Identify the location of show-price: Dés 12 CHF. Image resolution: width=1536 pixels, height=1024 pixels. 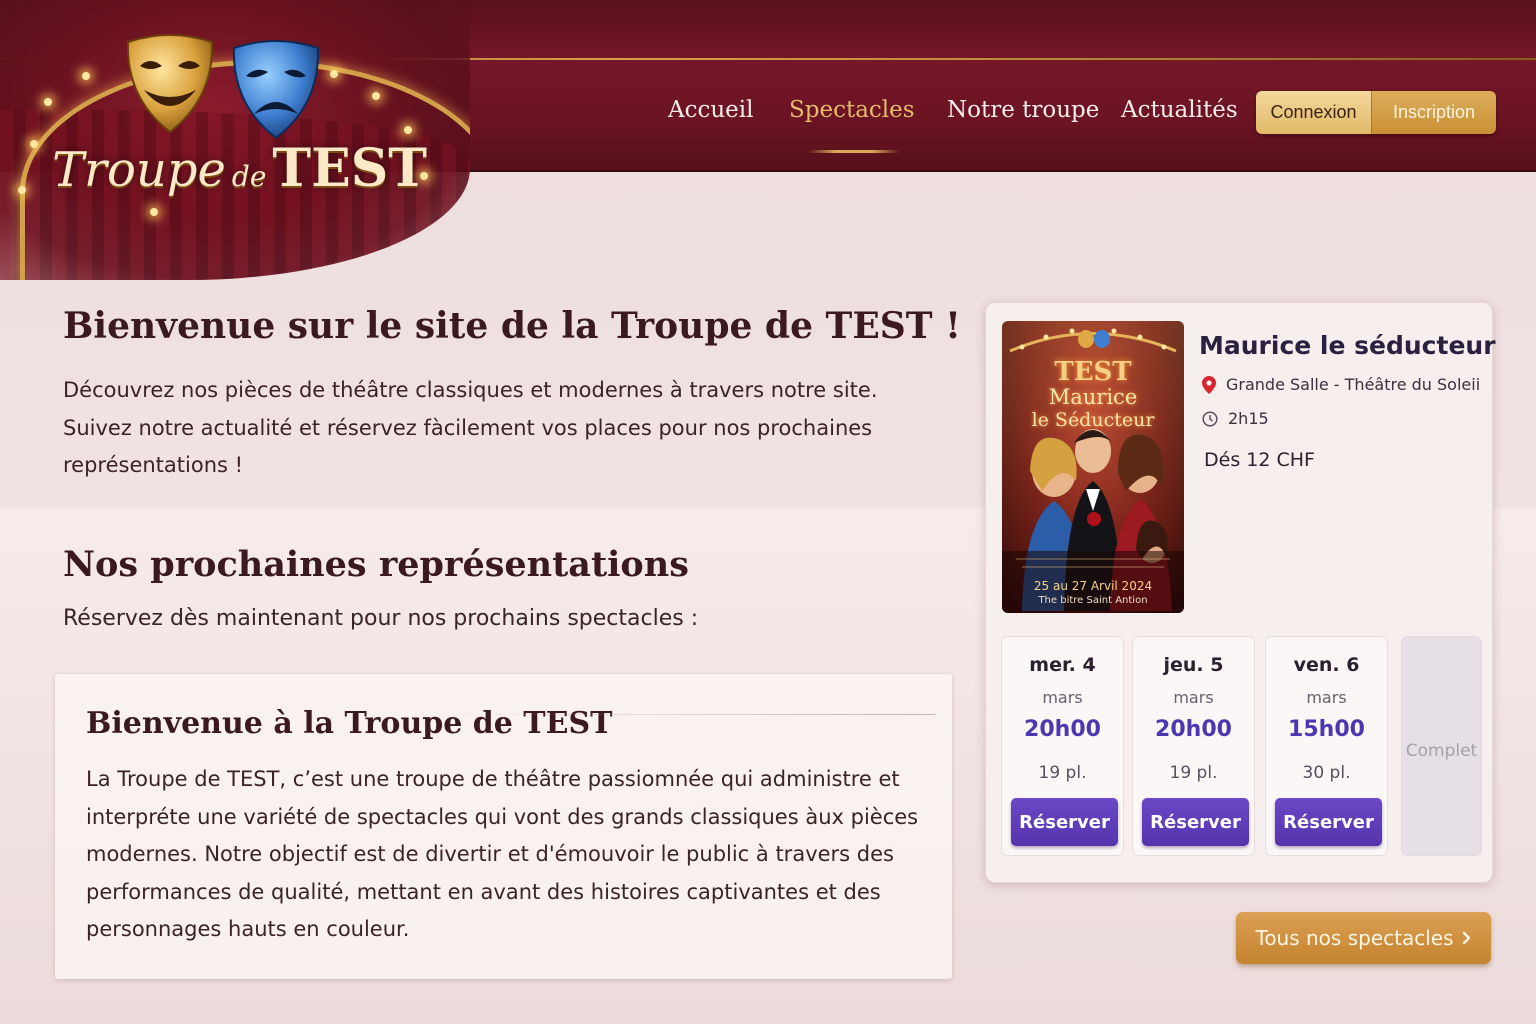
(1259, 460).